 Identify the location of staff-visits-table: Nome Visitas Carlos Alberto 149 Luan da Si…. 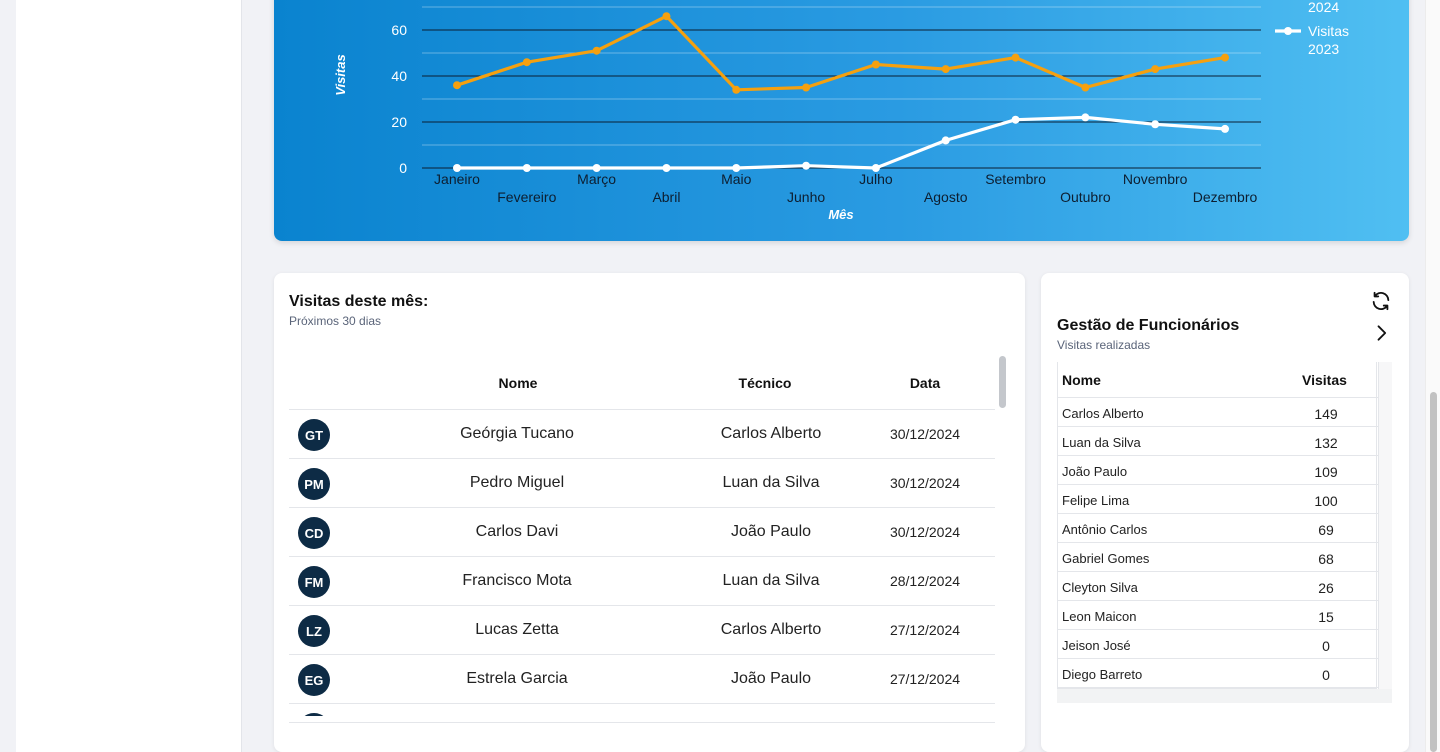
(1217, 525).